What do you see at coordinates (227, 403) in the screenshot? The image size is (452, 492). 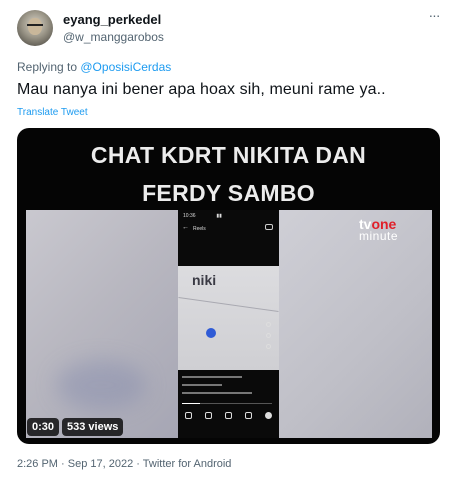 I see `phone-progress-bar` at bounding box center [227, 403].